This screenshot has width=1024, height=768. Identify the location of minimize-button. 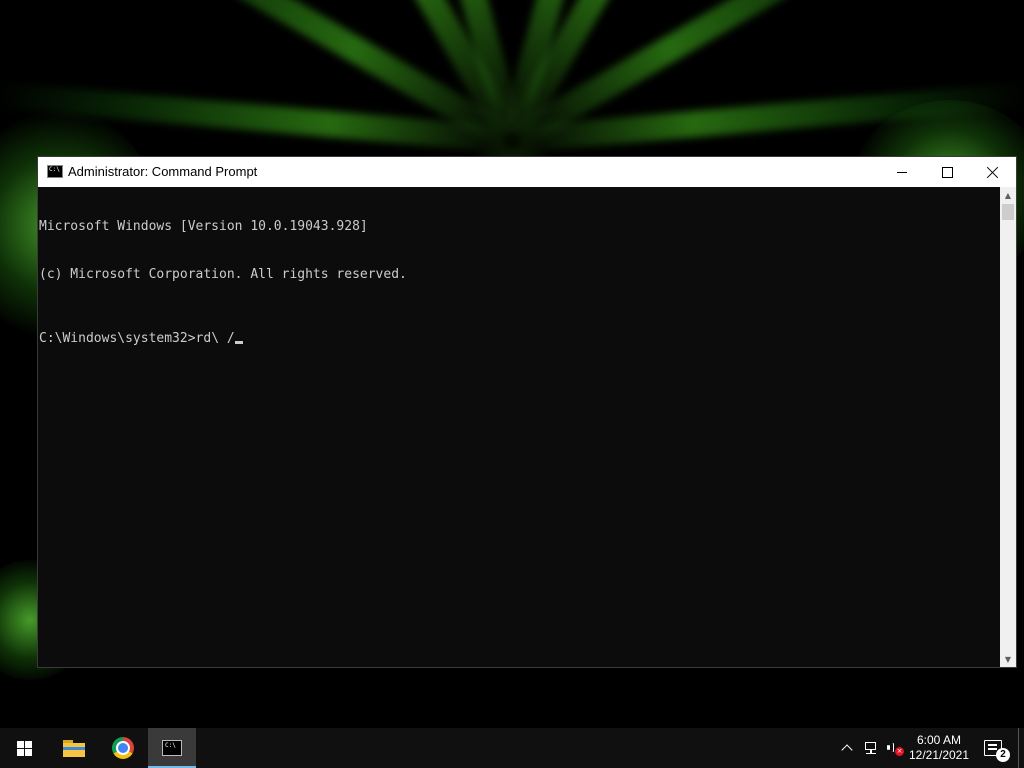
(902, 172).